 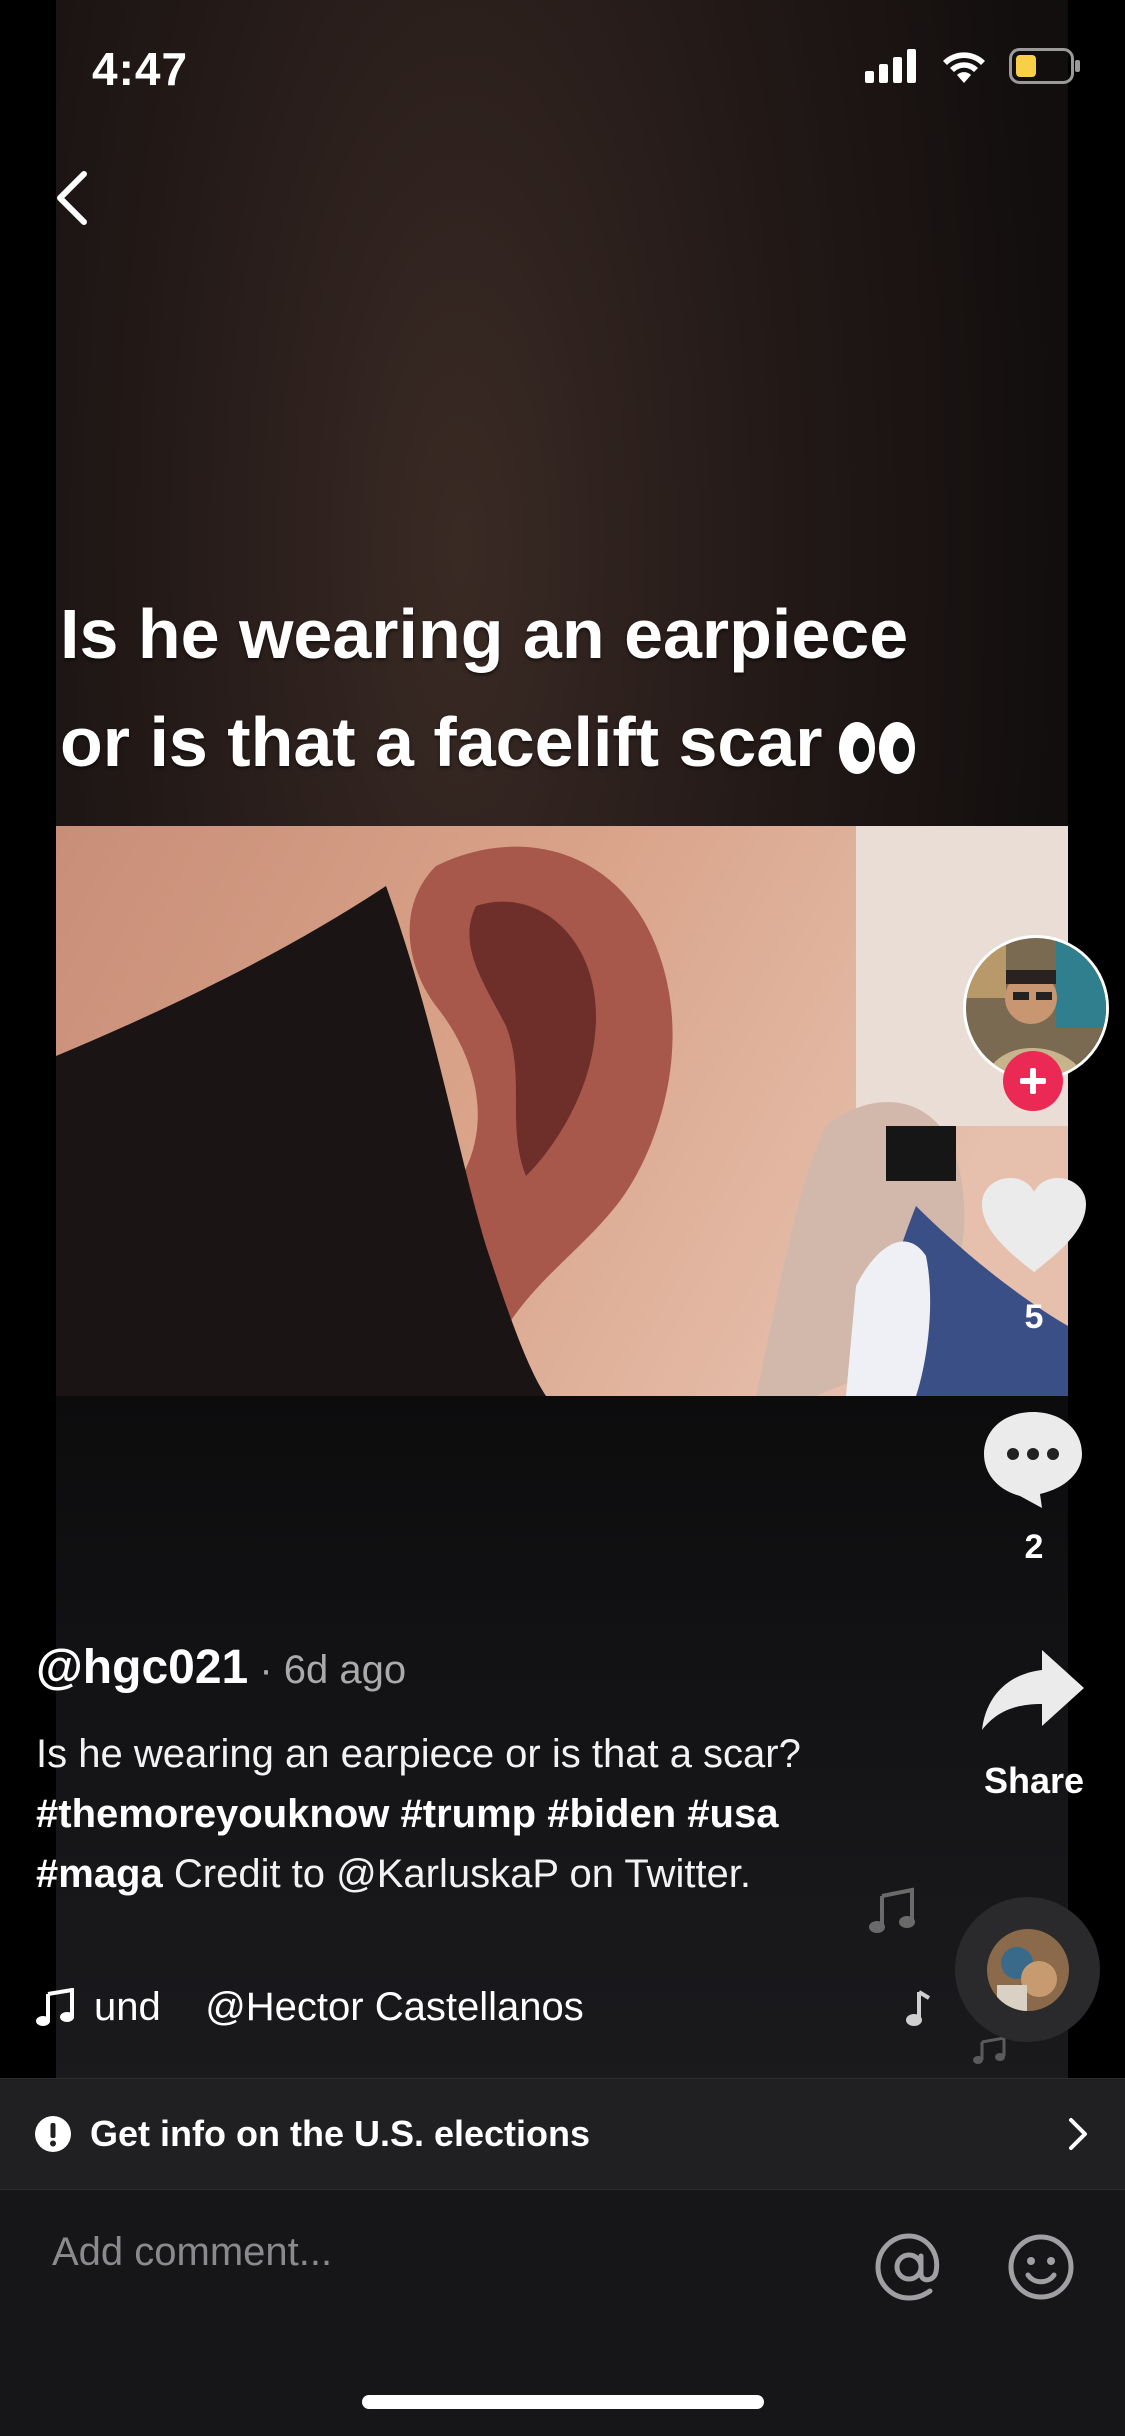 I want to click on like-count: 5, so click(x=1034, y=1317).